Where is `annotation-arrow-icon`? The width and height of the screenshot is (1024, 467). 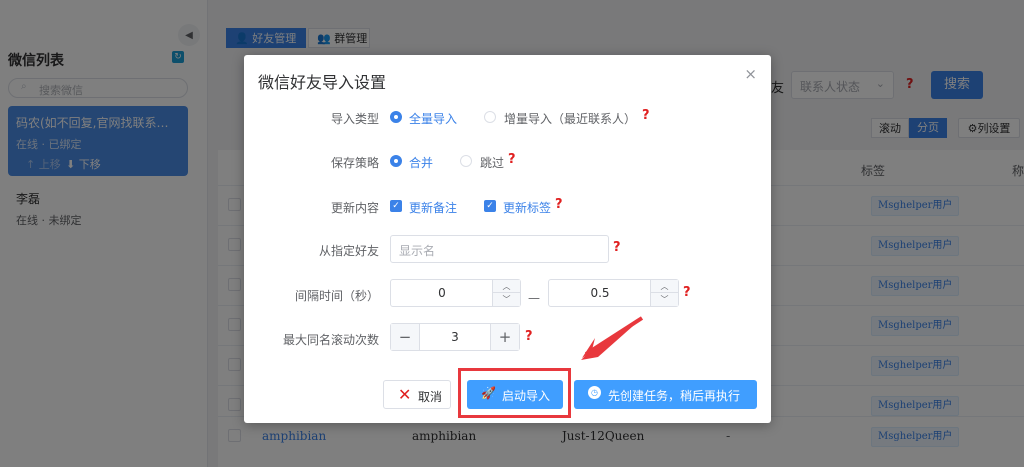
annotation-arrow-icon is located at coordinates (612, 338).